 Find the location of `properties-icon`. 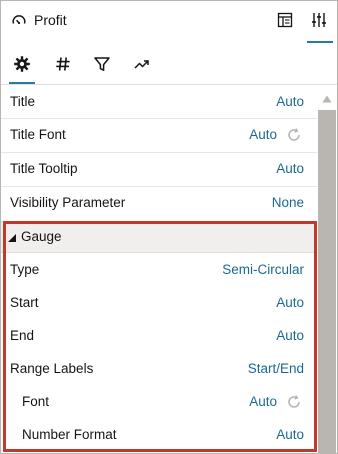

properties-icon is located at coordinates (319, 20).